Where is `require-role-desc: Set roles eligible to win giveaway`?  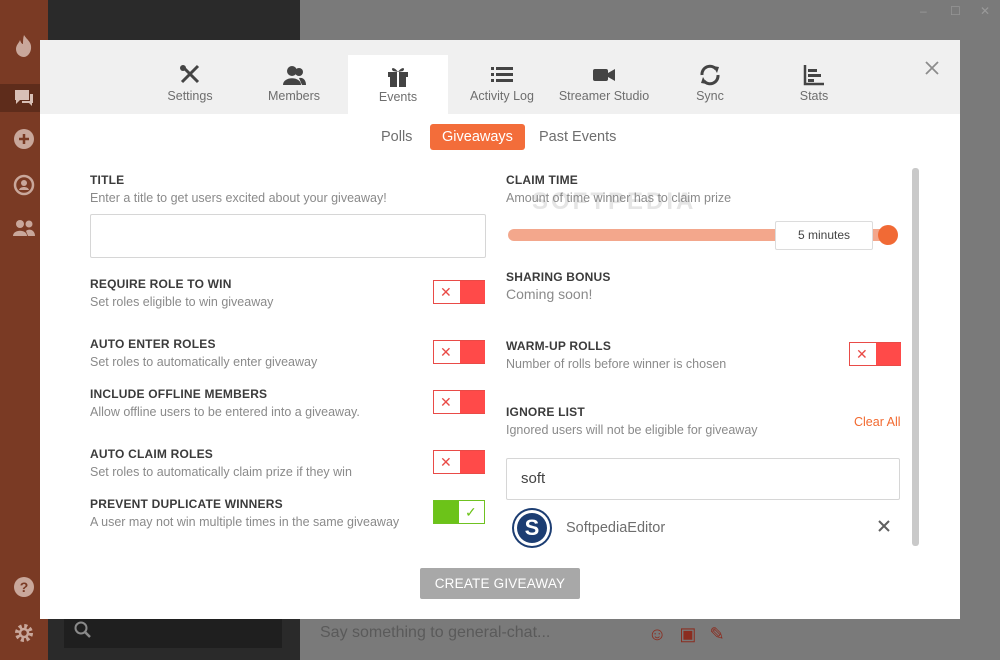 require-role-desc: Set roles eligible to win giveaway is located at coordinates (182, 302).